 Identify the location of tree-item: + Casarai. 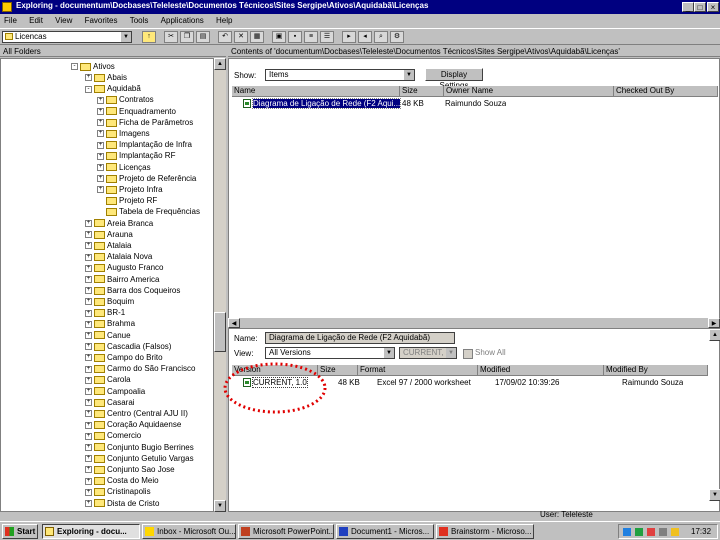
(110, 402).